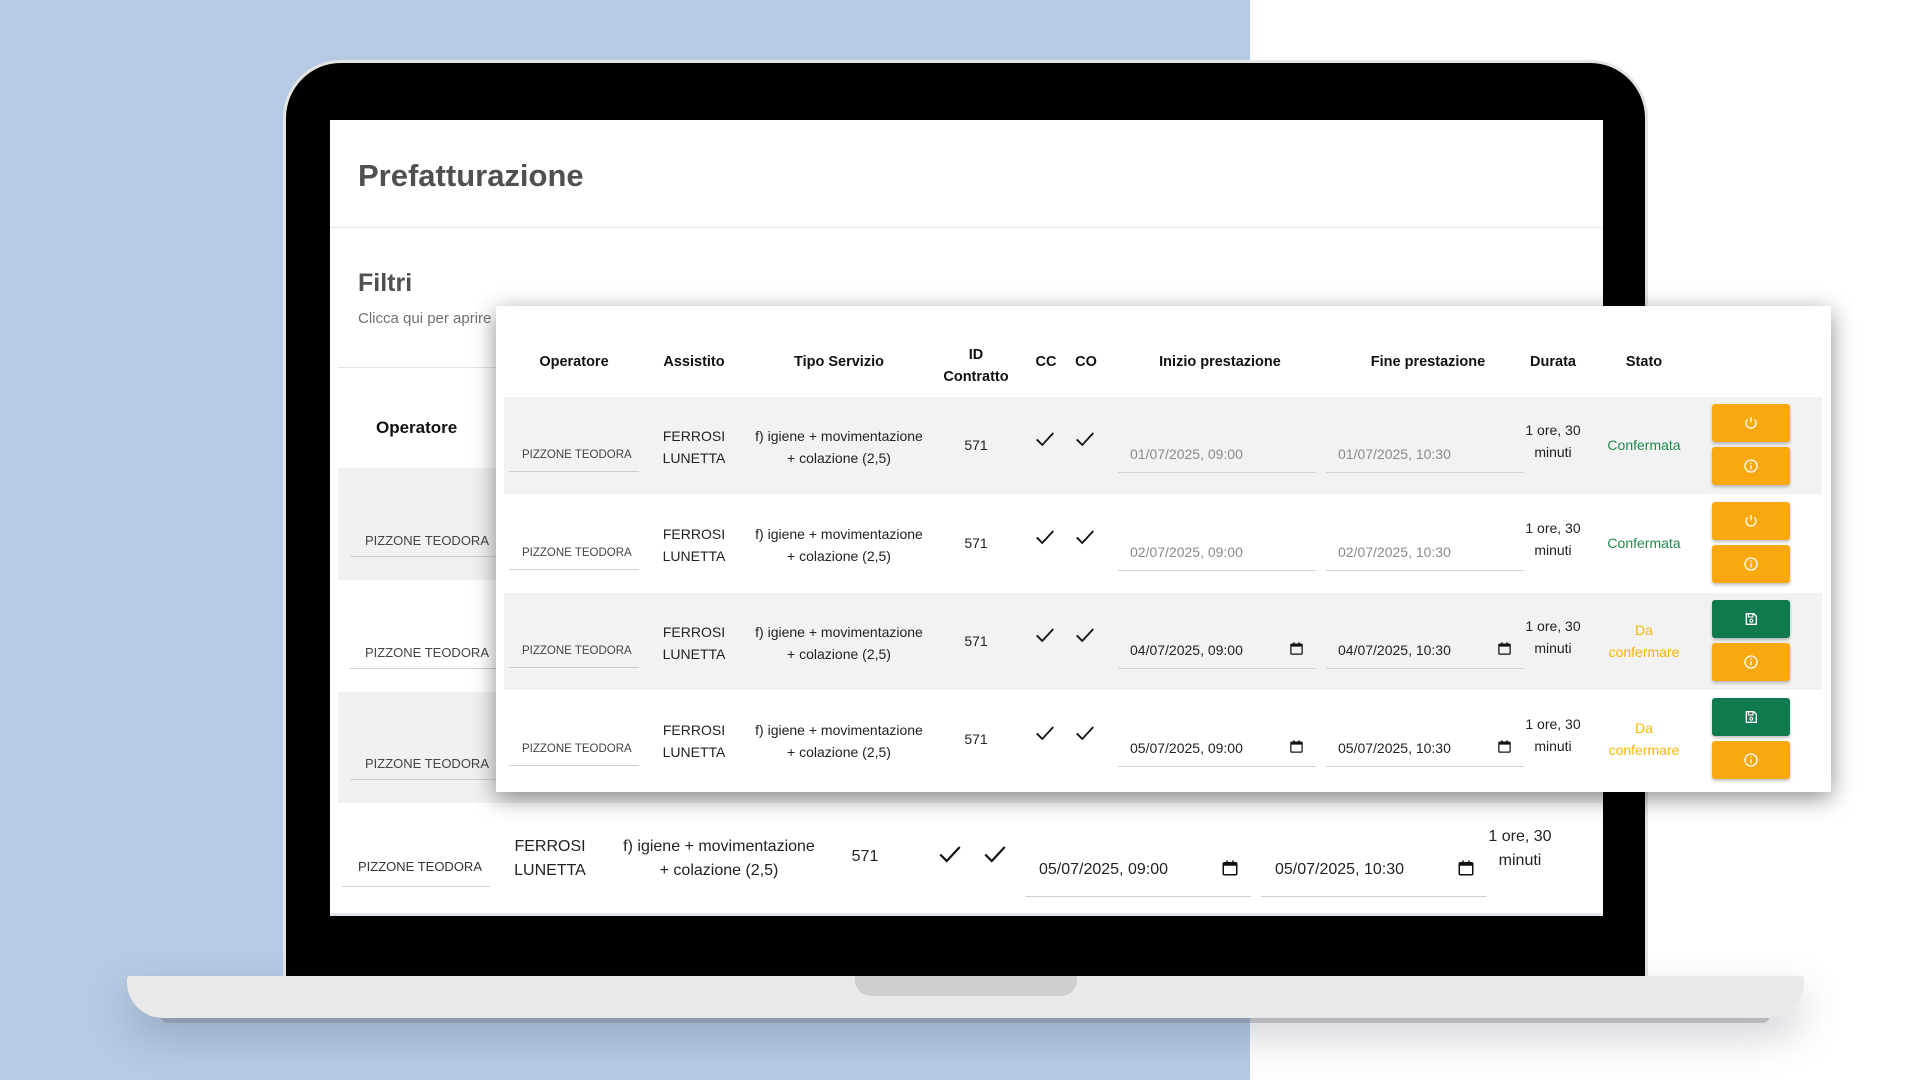 The height and width of the screenshot is (1080, 1920). I want to click on header-stato: Stato, so click(1644, 362).